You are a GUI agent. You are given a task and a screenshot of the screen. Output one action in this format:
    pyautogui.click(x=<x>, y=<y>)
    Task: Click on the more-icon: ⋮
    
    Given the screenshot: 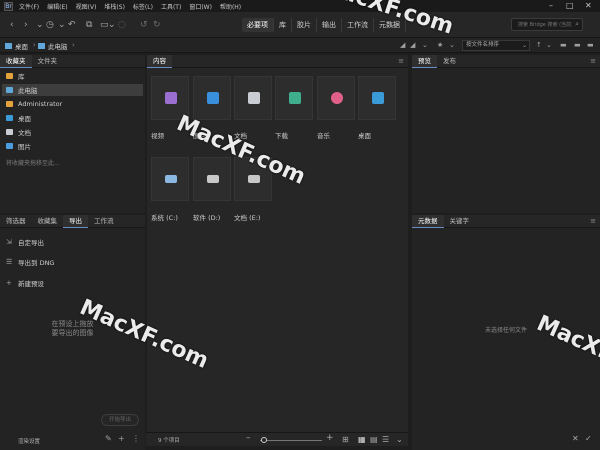 What is the action you would take?
    pyautogui.click(x=136, y=438)
    